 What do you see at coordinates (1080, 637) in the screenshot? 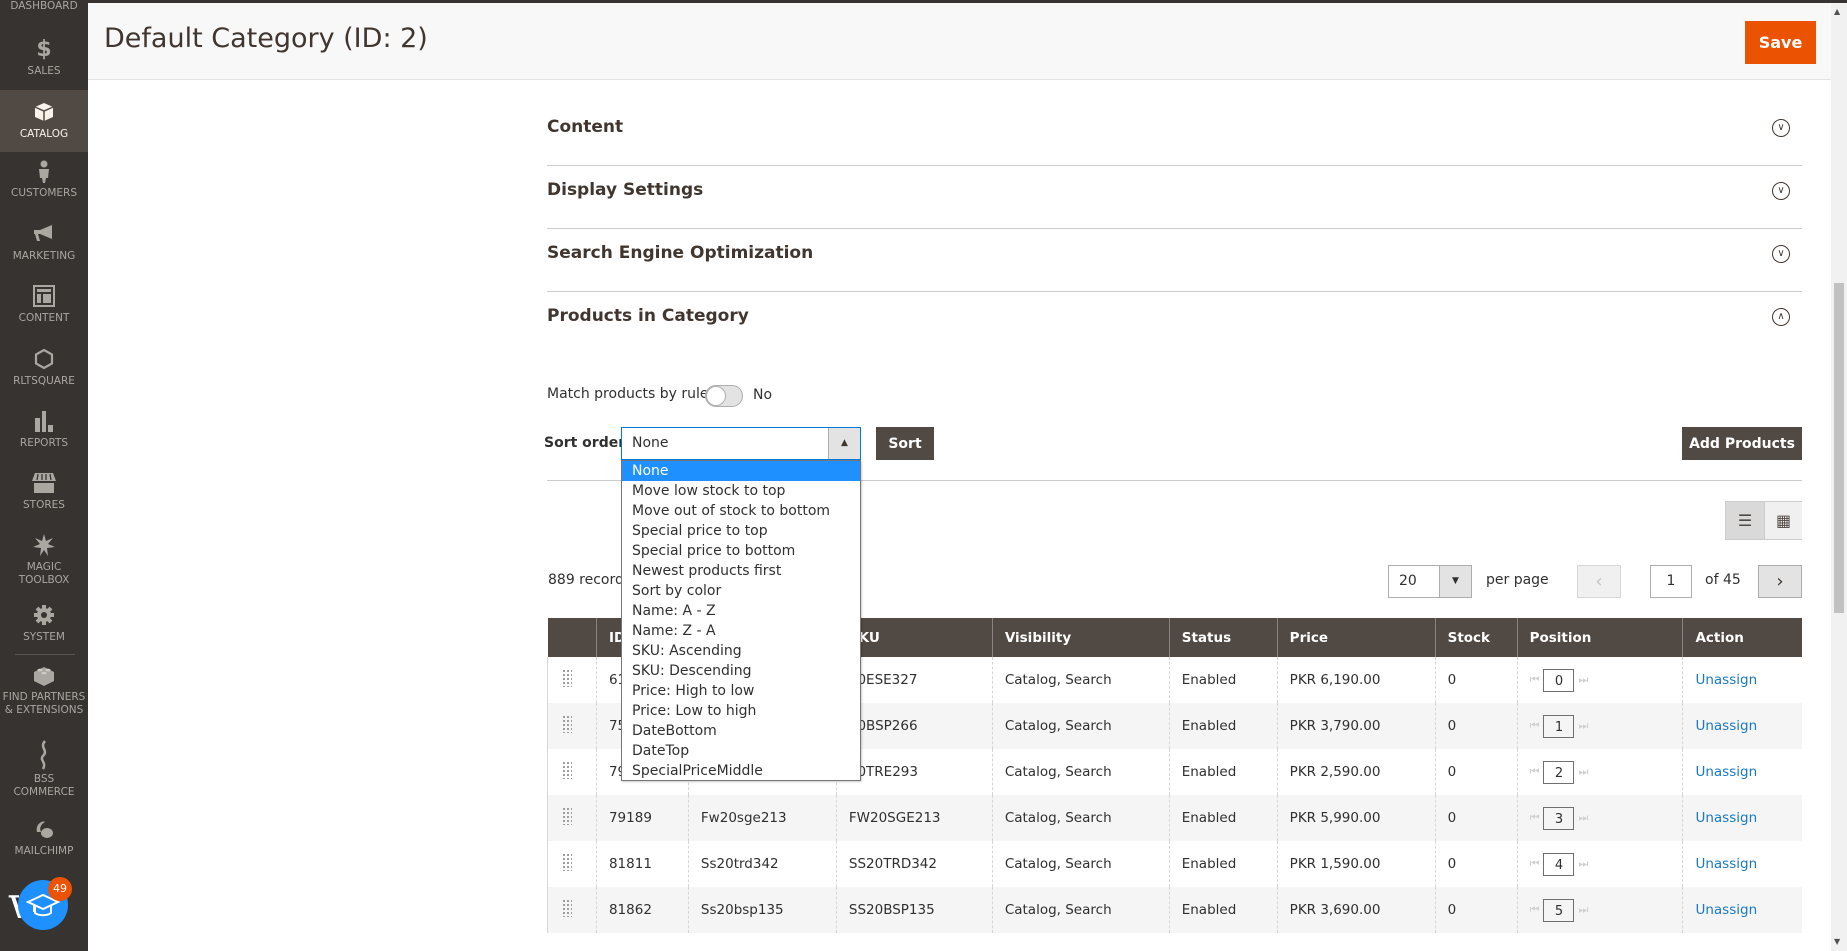
I see `column-header-visibility: Visibility` at bounding box center [1080, 637].